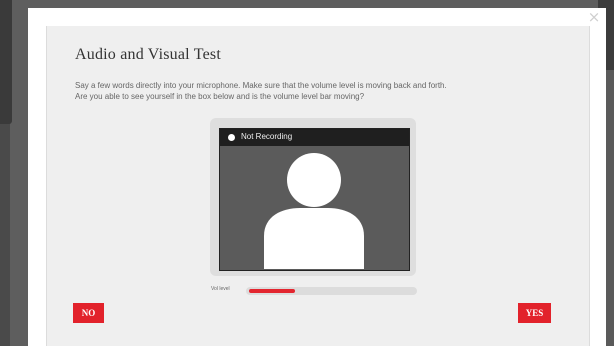 Image resolution: width=614 pixels, height=346 pixels. What do you see at coordinates (231, 137) in the screenshot?
I see `recording-indicator-icon` at bounding box center [231, 137].